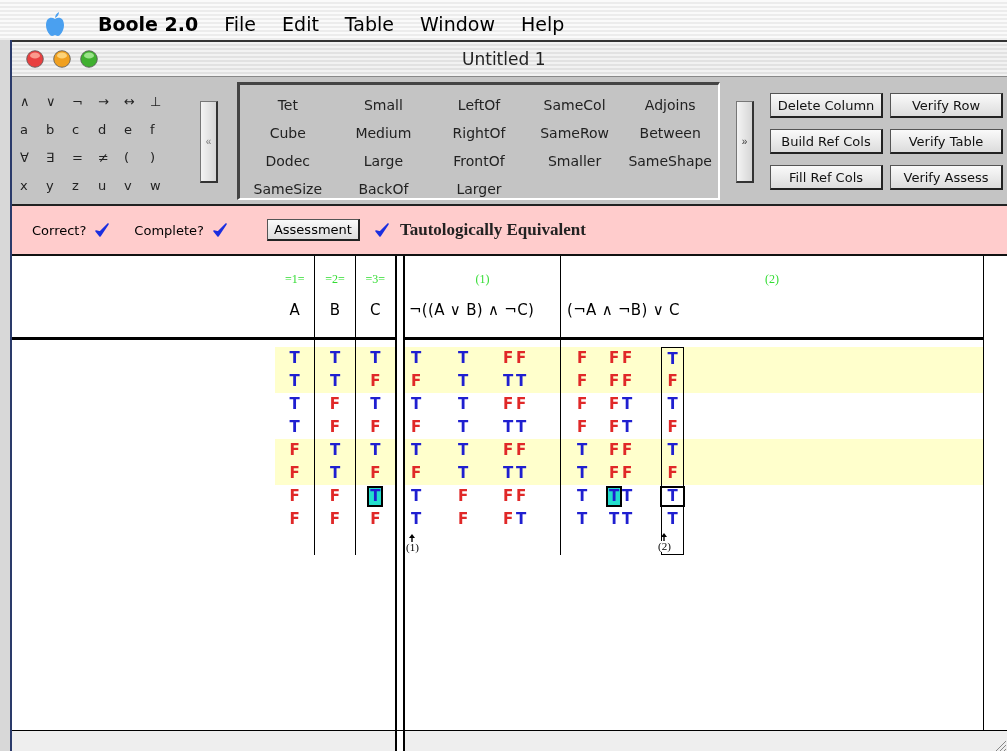 This screenshot has height=751, width=1007. I want to click on formula: (¬A ∧ ¬B) ∨ C, so click(772, 310).